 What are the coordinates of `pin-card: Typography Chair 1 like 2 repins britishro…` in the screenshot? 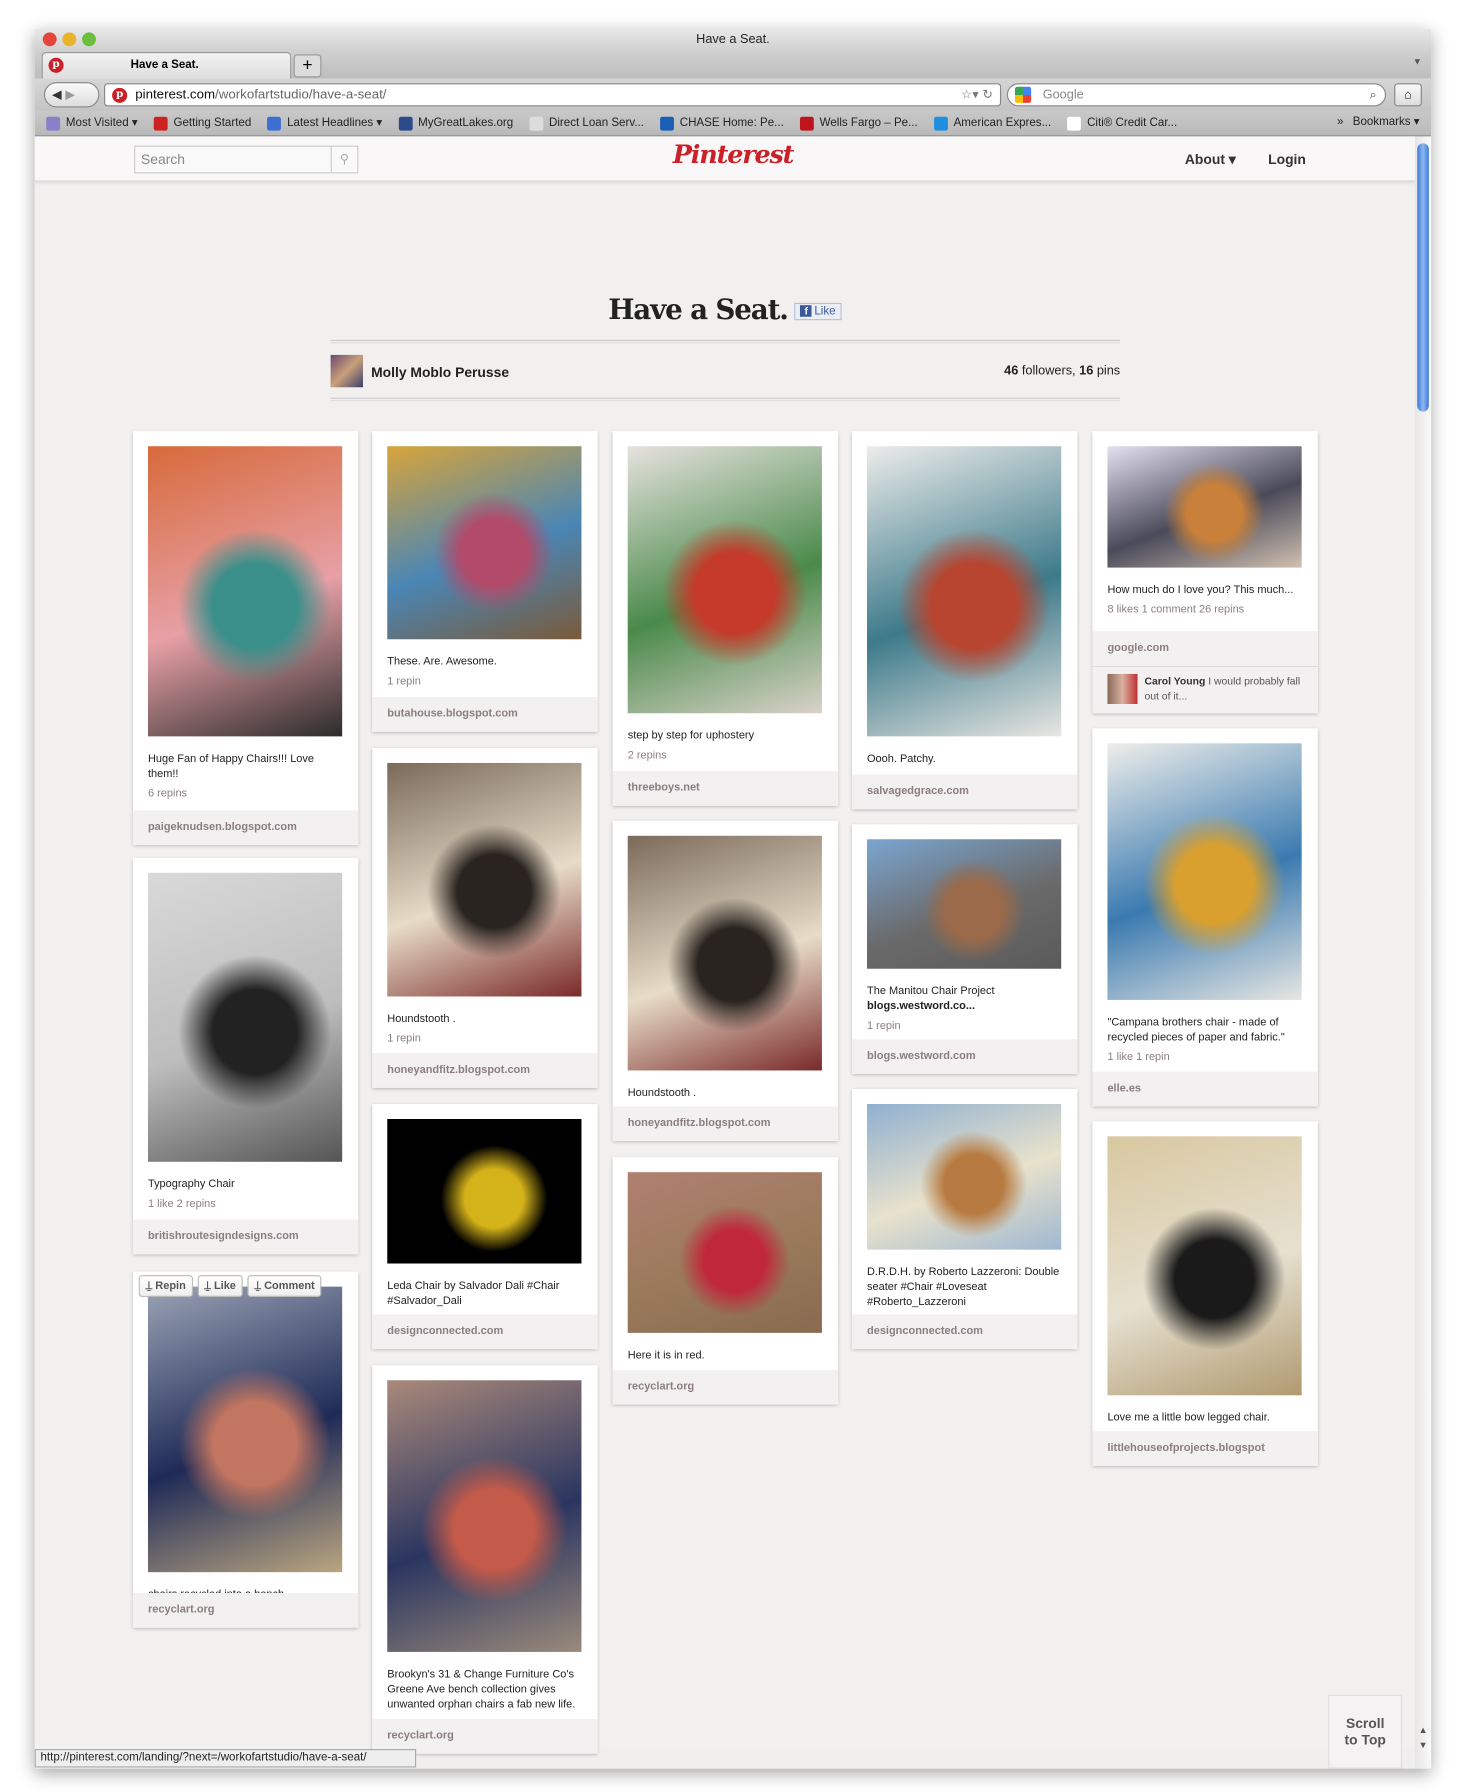 It's located at (245, 1056).